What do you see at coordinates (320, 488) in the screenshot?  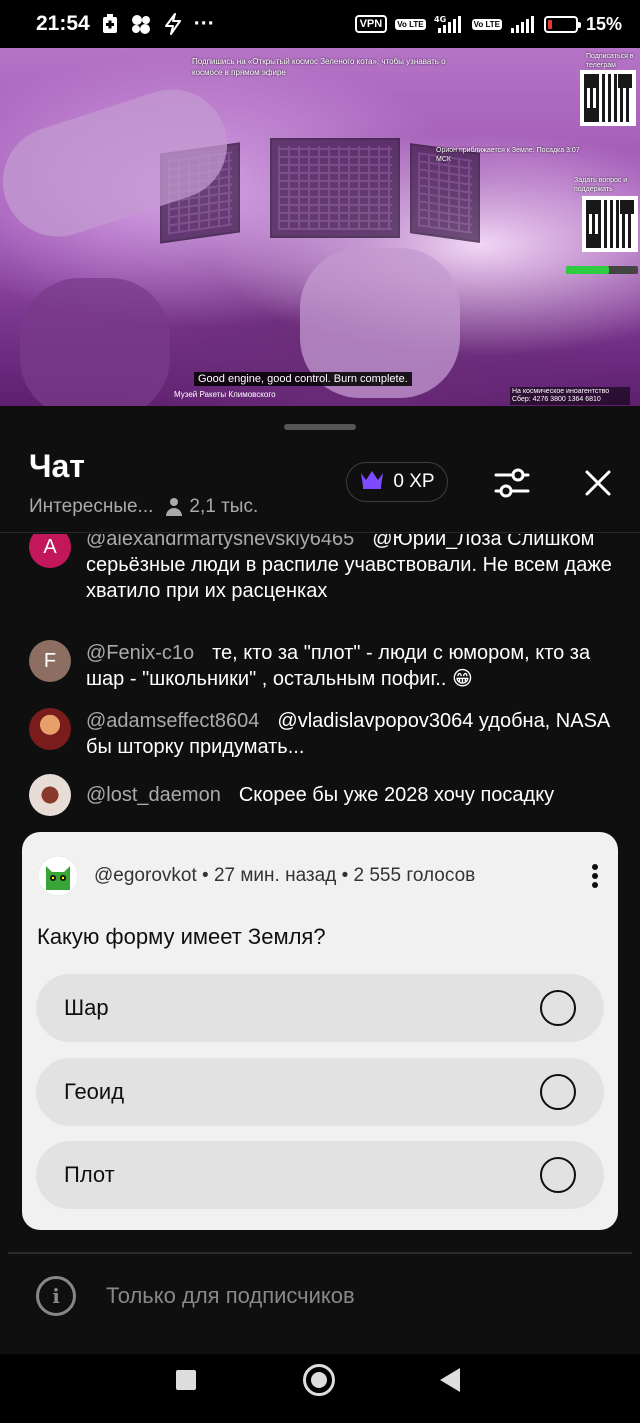 I see `chat-header: Чат Интересные... 2,1 тыс. 0 XP` at bounding box center [320, 488].